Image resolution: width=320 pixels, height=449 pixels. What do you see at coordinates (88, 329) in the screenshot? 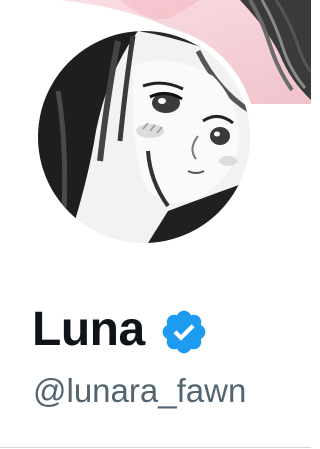
I see `display-name: Luna` at bounding box center [88, 329].